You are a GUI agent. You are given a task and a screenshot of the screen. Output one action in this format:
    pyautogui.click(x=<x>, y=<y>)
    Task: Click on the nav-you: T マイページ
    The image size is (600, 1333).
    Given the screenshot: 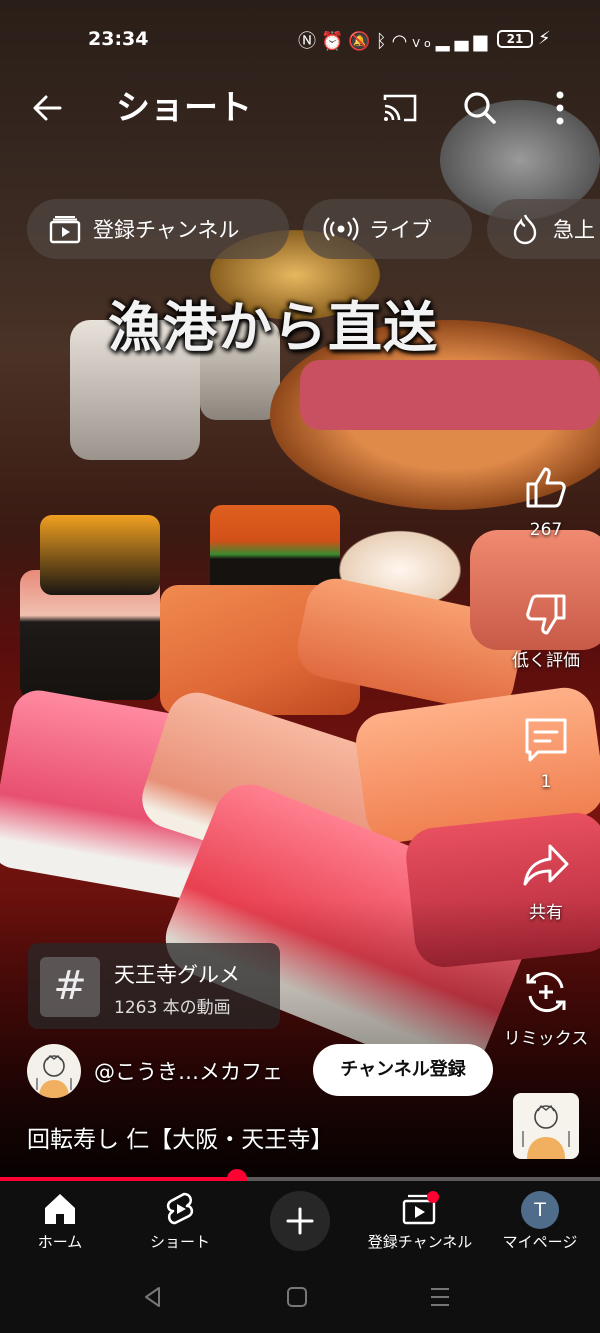 What is the action you would take?
    pyautogui.click(x=540, y=1220)
    